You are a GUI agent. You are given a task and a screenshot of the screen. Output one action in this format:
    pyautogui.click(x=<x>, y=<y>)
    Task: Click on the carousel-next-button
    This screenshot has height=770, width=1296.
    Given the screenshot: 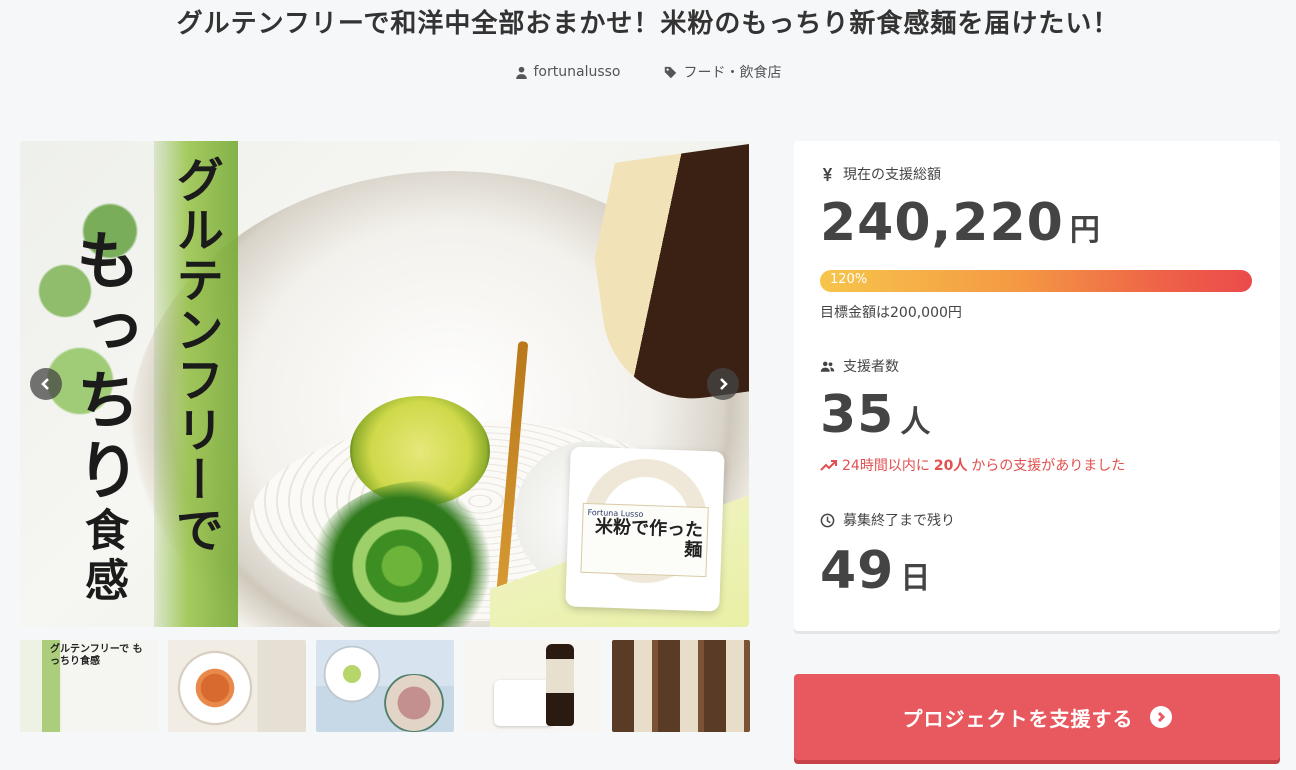 What is the action you would take?
    pyautogui.click(x=723, y=384)
    